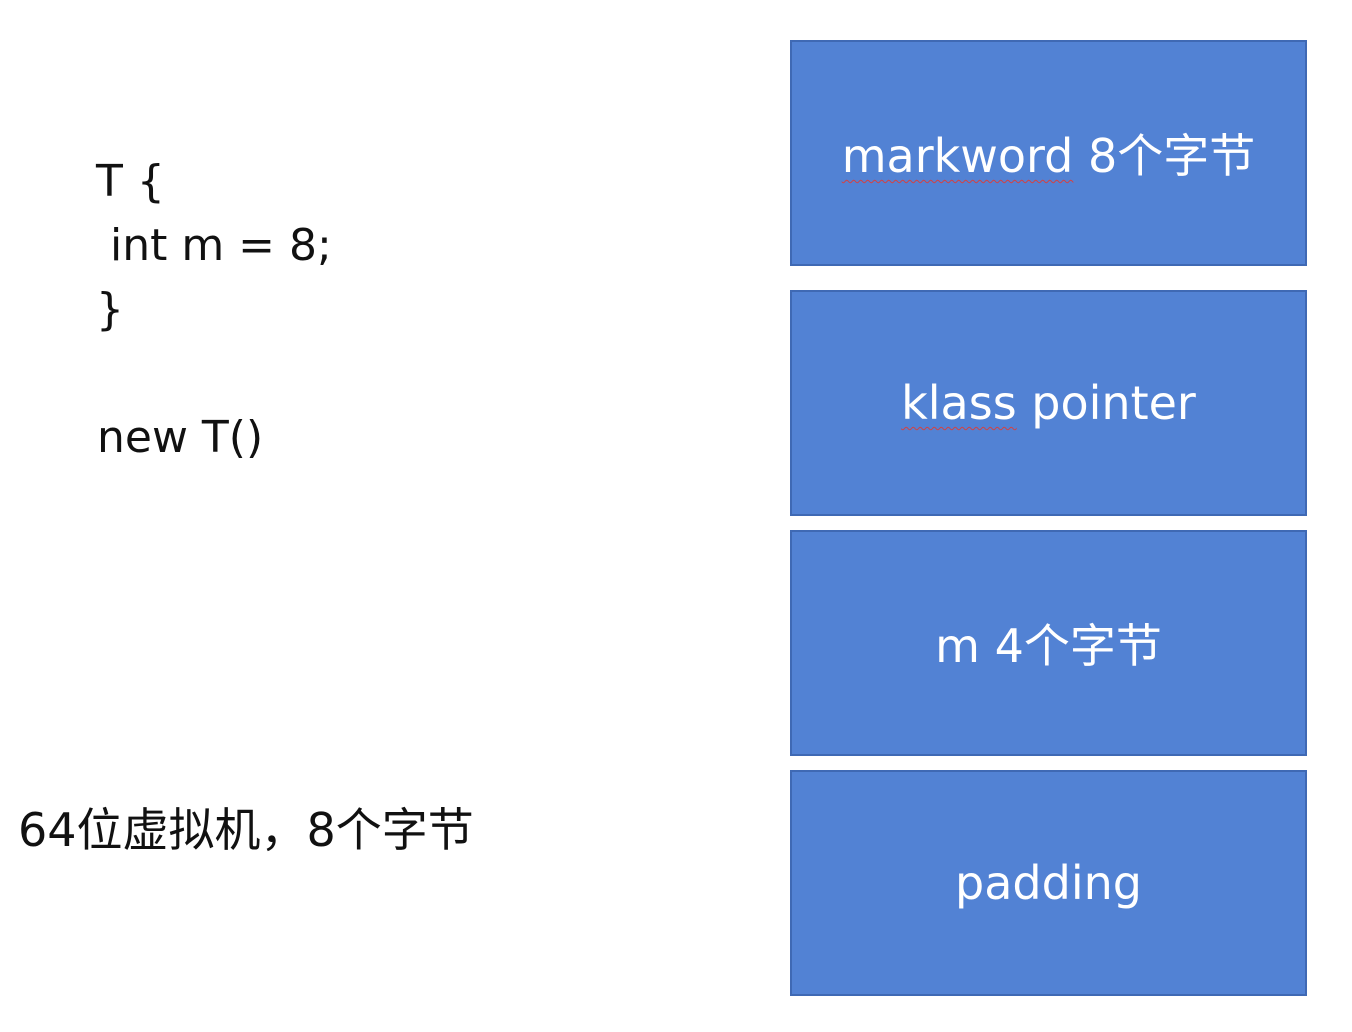 The image size is (1352, 1032). I want to click on field-m-label: m 4个字节, so click(1048, 643).